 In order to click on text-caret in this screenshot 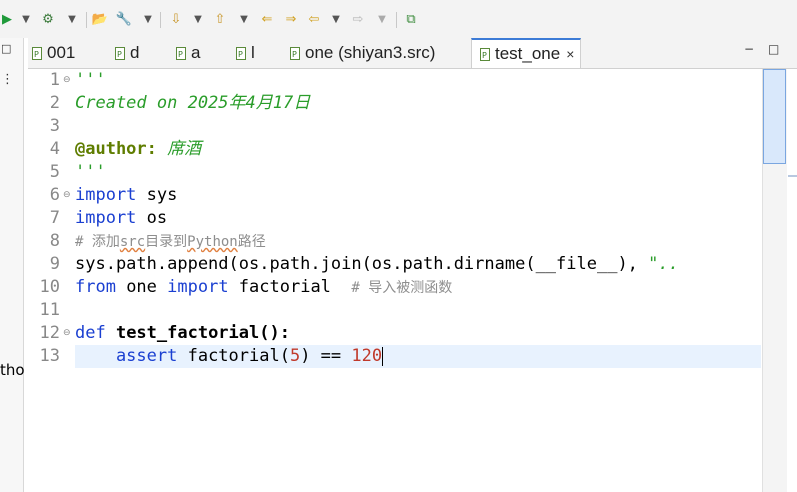, I will do `click(383, 356)`.